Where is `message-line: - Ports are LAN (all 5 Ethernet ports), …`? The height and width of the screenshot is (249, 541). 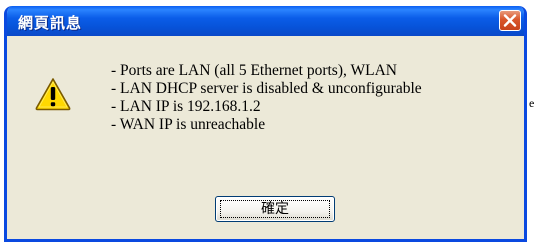
message-line: - Ports are LAN (all 5 Ethernet ports), … is located at coordinates (254, 70).